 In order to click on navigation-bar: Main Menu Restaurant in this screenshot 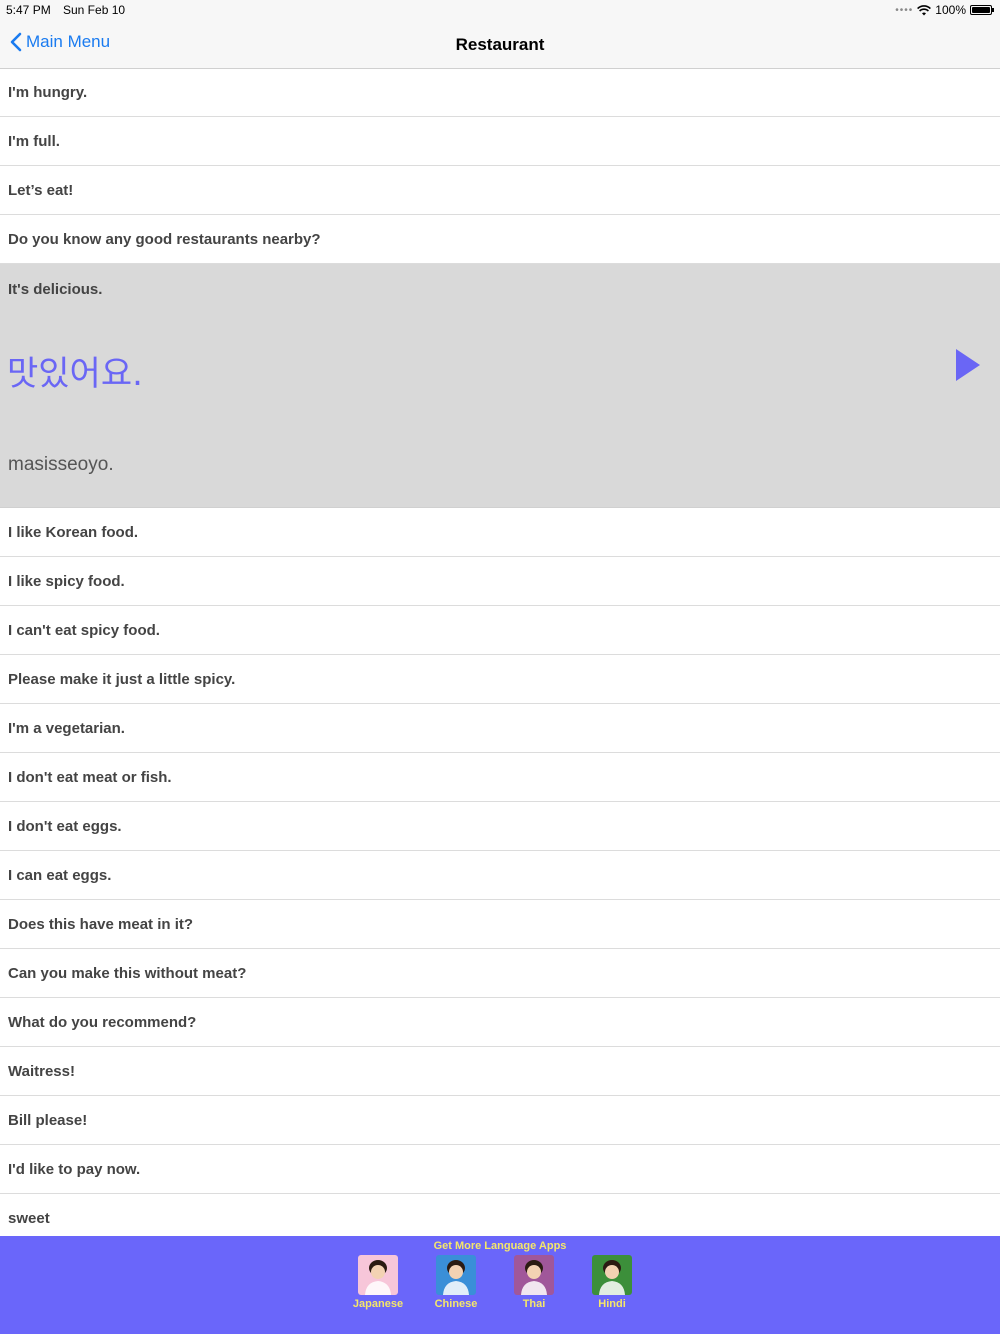, I will do `click(500, 44)`.